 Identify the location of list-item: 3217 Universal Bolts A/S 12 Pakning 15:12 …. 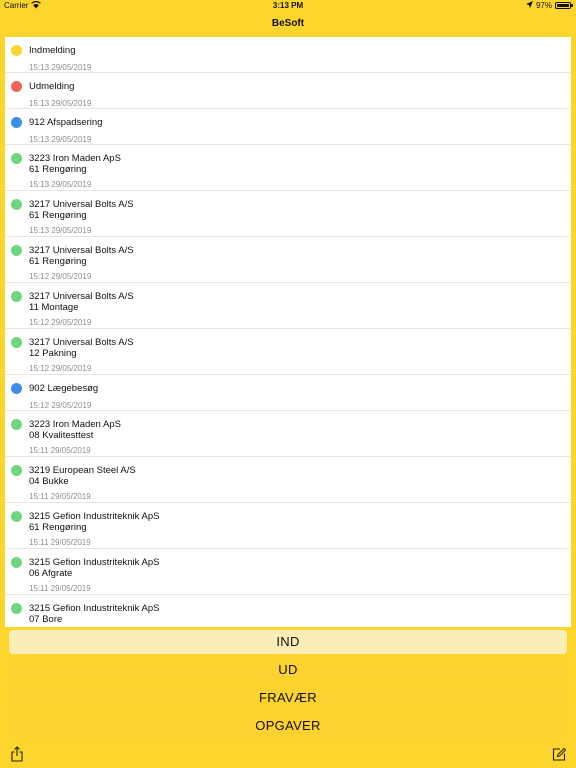
(288, 352).